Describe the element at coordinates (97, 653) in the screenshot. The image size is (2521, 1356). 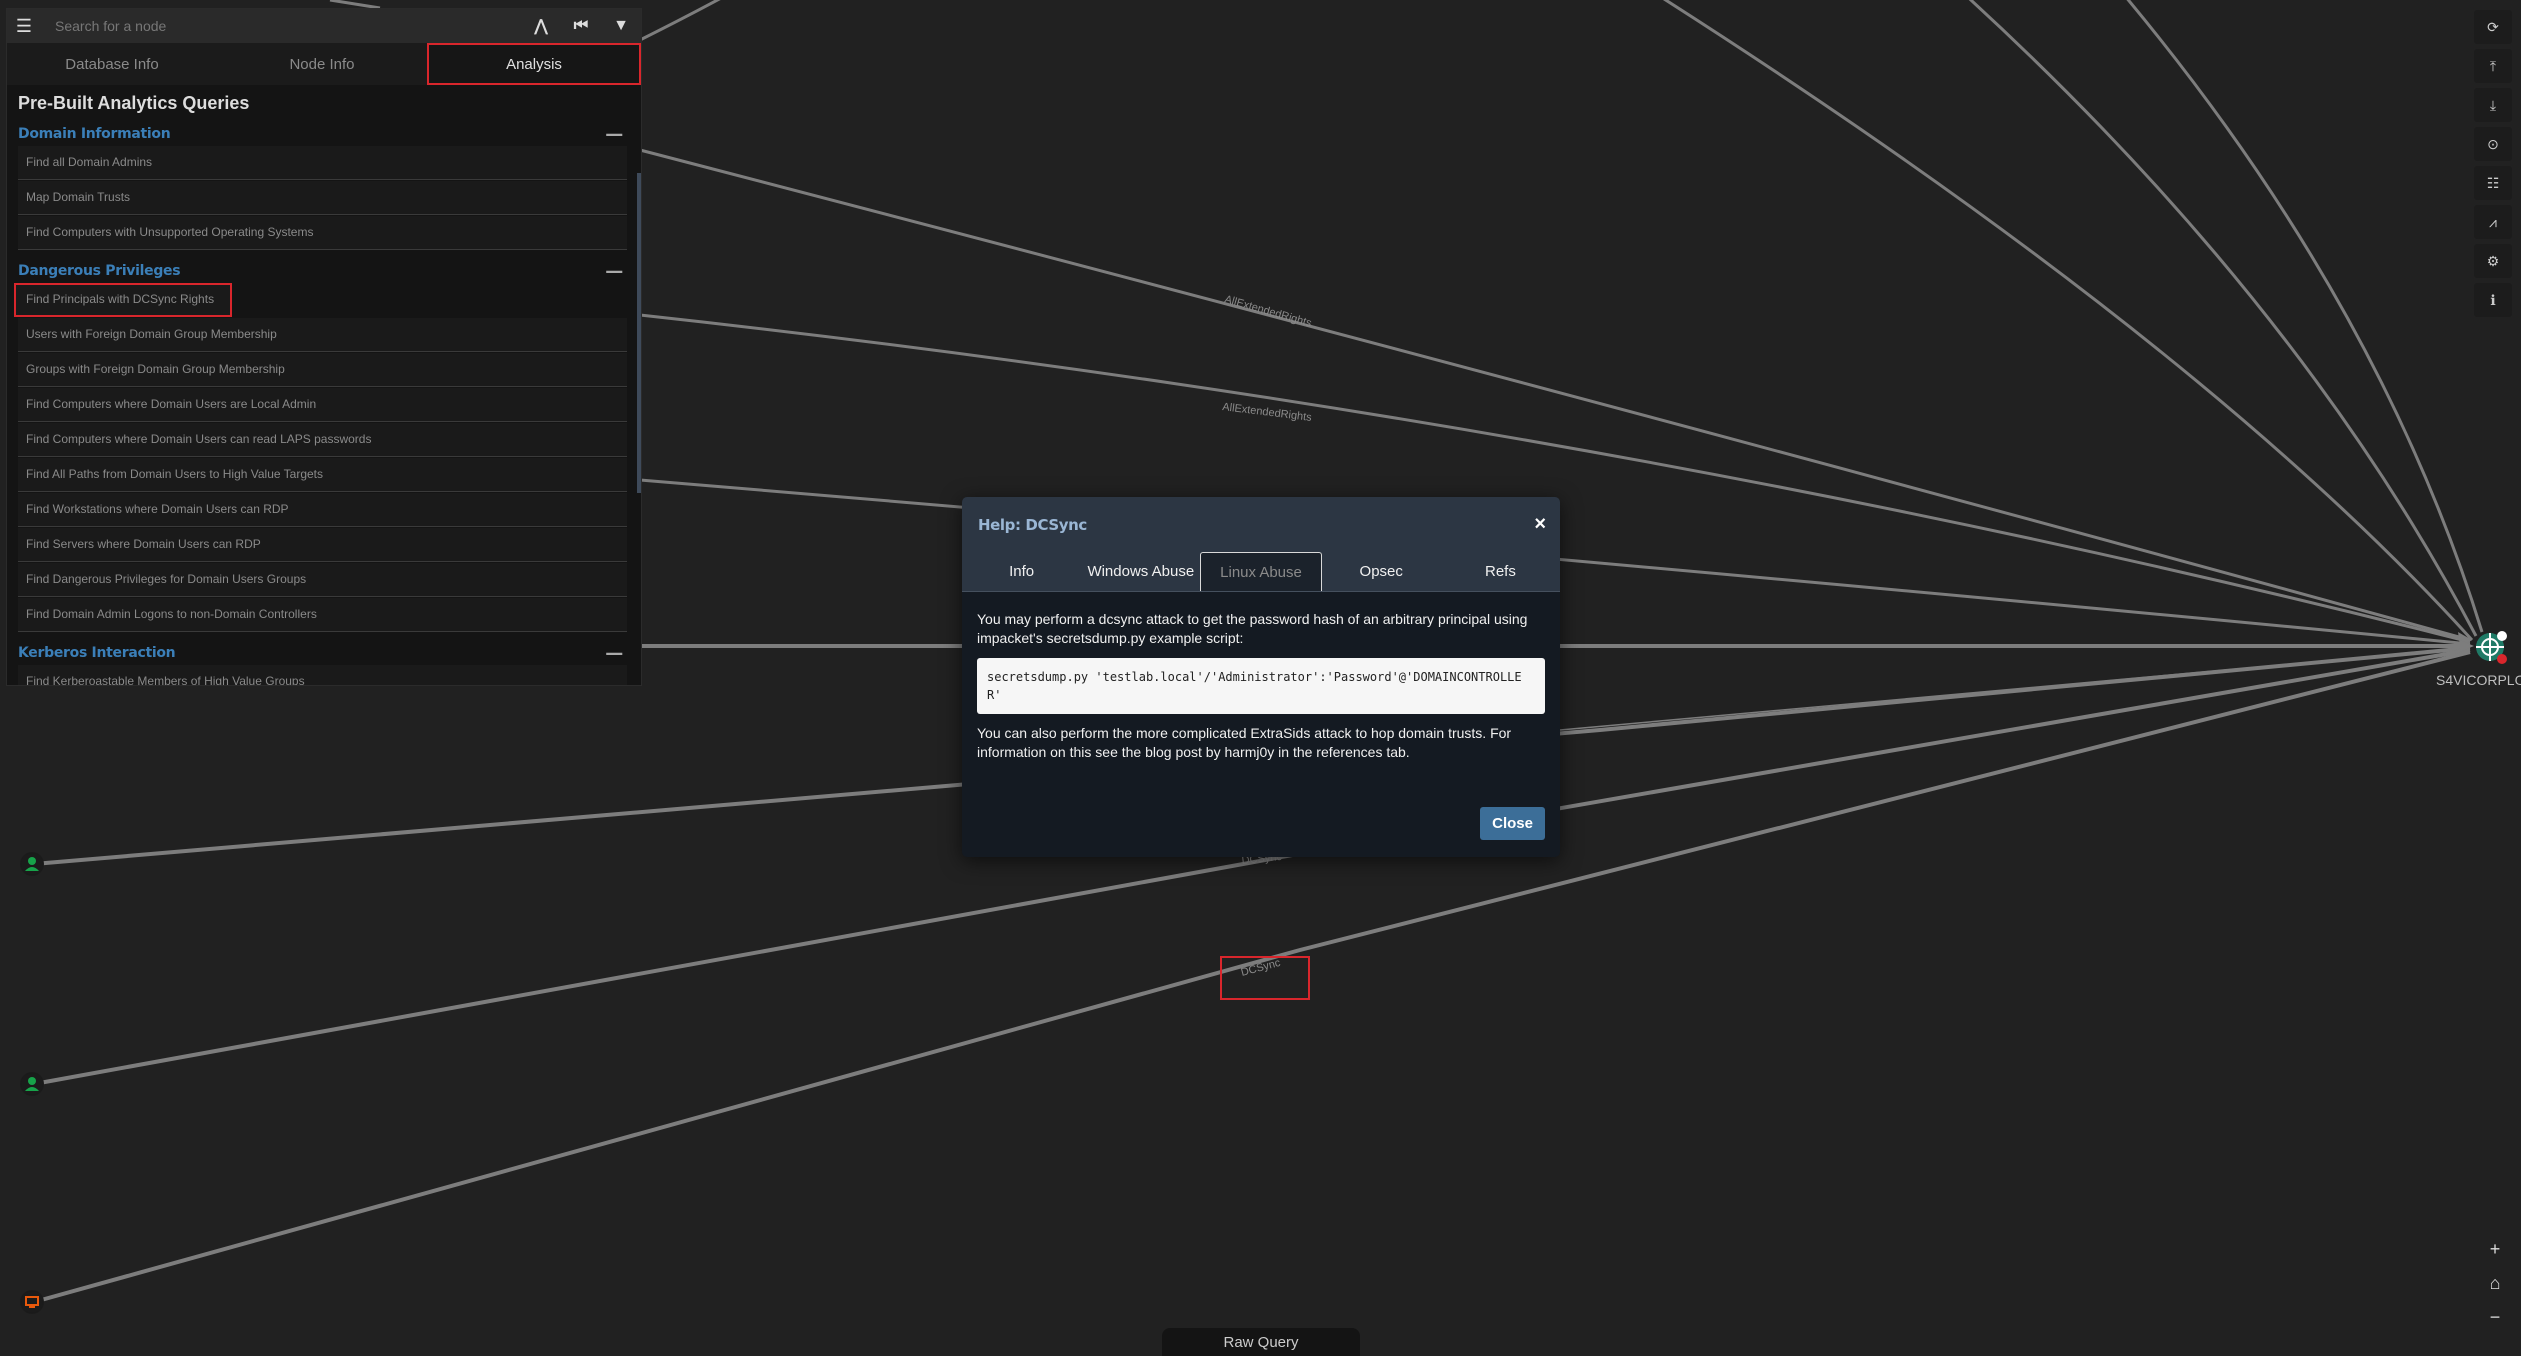
I see `section-title: Kerberos Interaction` at that location.